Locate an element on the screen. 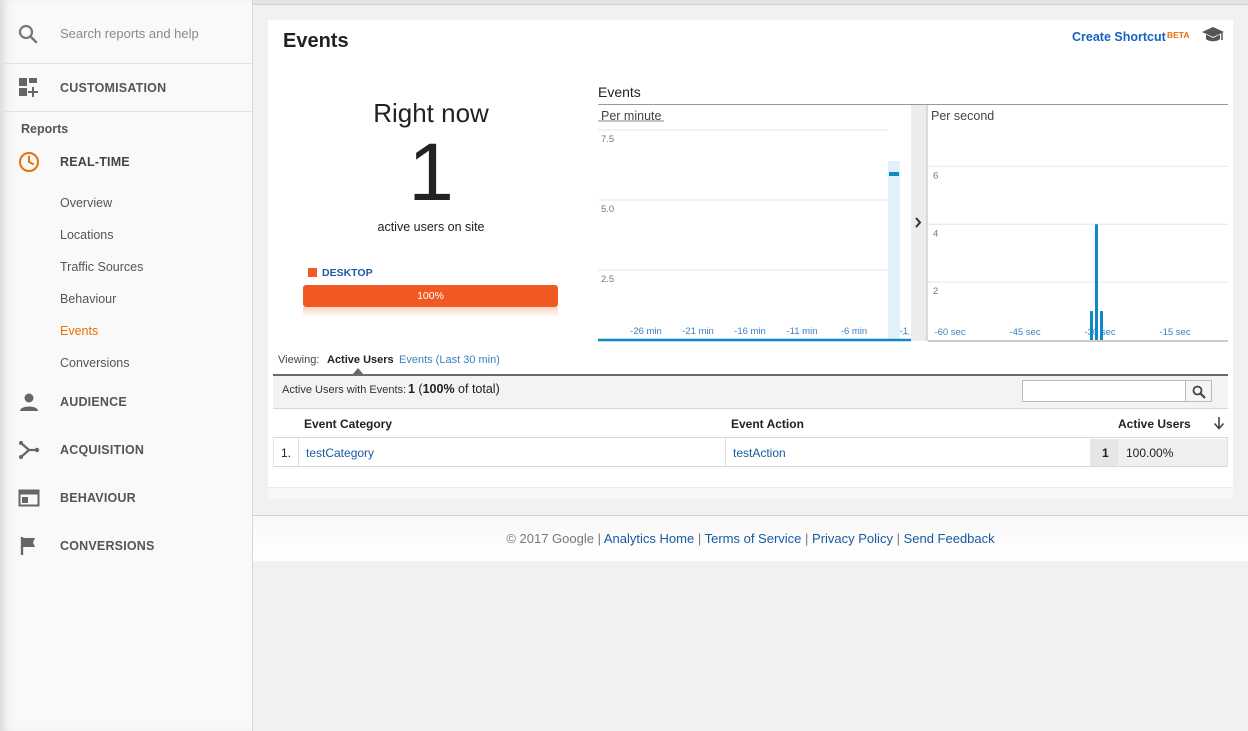  per-minute-x-tick: -26 min is located at coordinates (646, 331).